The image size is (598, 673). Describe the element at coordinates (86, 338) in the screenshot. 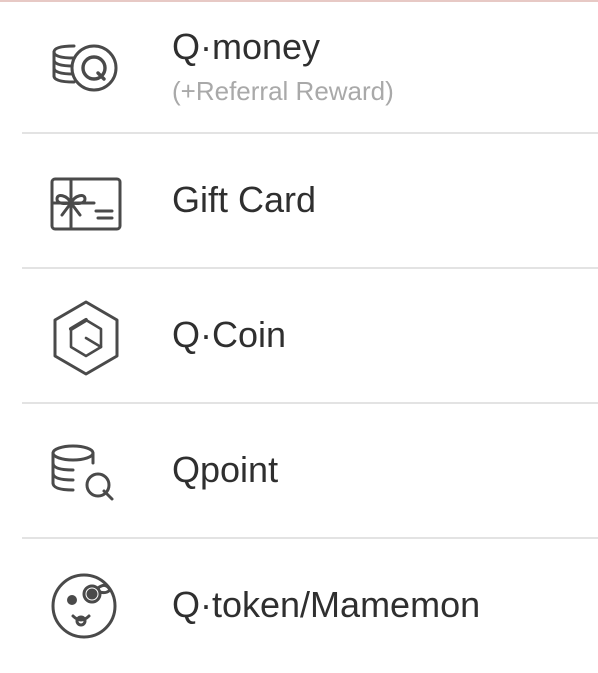

I see `qcoin-hexagon-icon` at that location.